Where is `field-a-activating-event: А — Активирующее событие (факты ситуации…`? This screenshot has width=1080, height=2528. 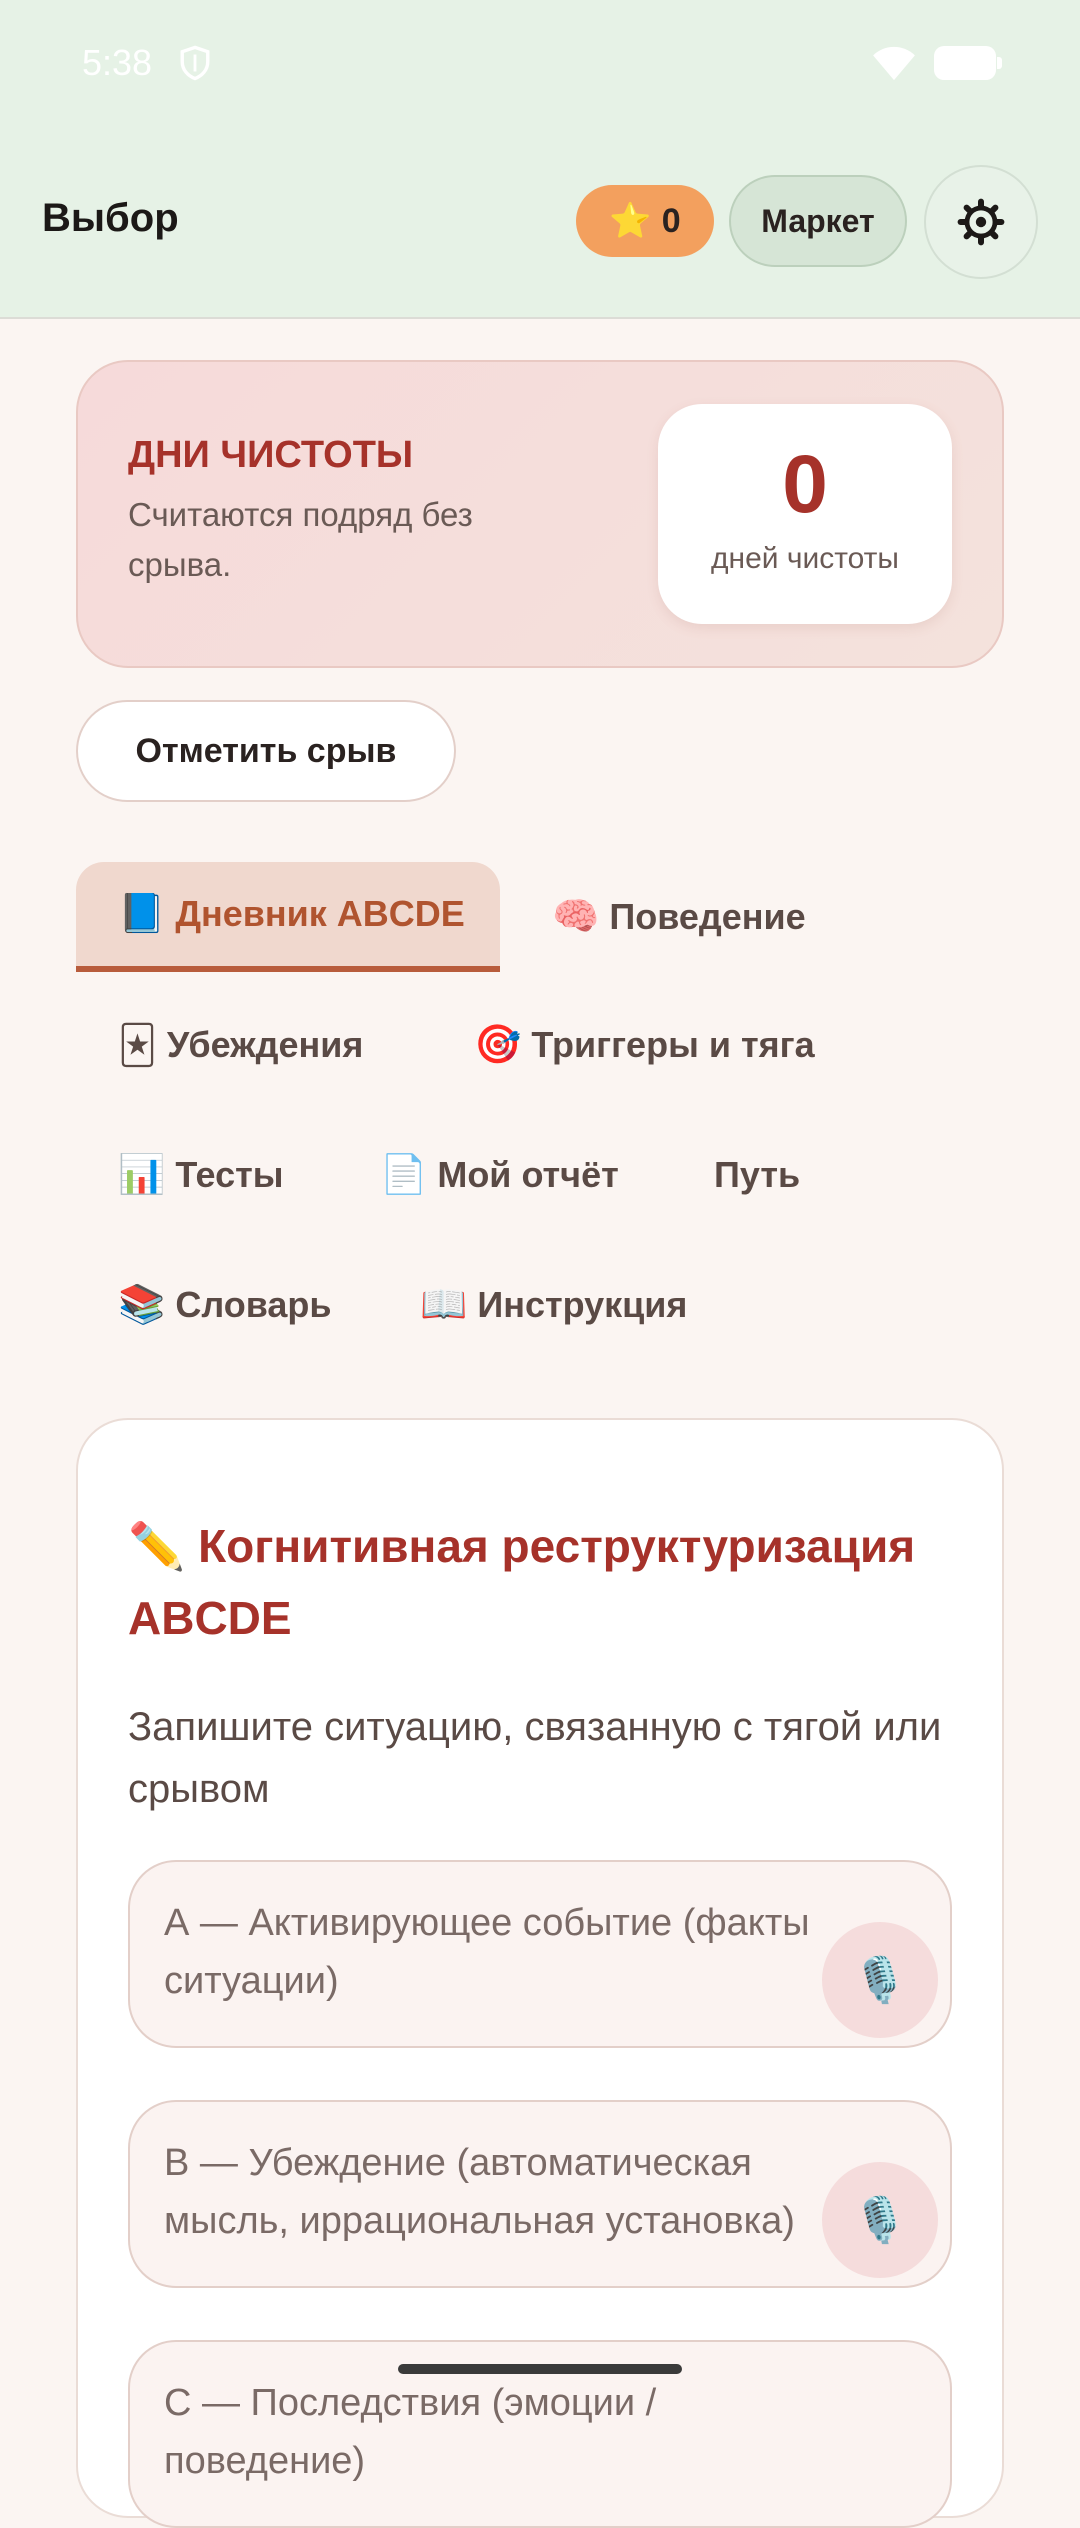
field-a-activating-event: А — Активирующее событие (факты ситуации… is located at coordinates (540, 1954).